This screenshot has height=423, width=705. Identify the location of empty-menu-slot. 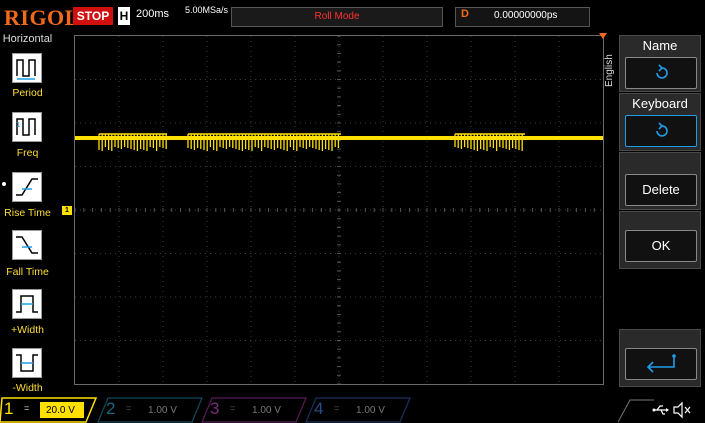
(660, 299).